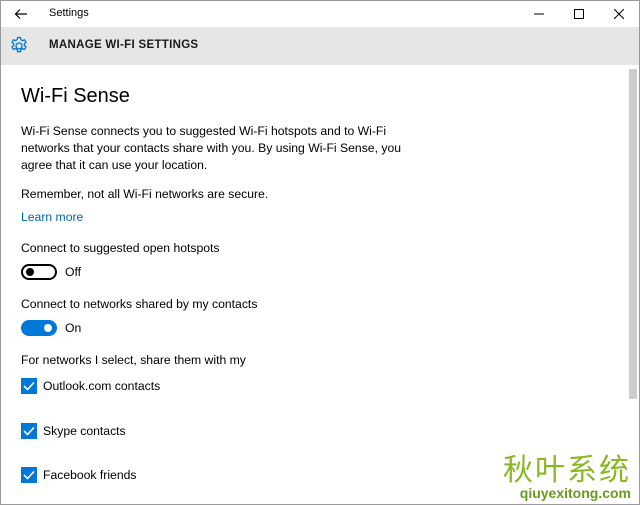  Describe the element at coordinates (120, 248) in the screenshot. I see `open-hotspots-label: Connect to suggested open hotspots` at that location.